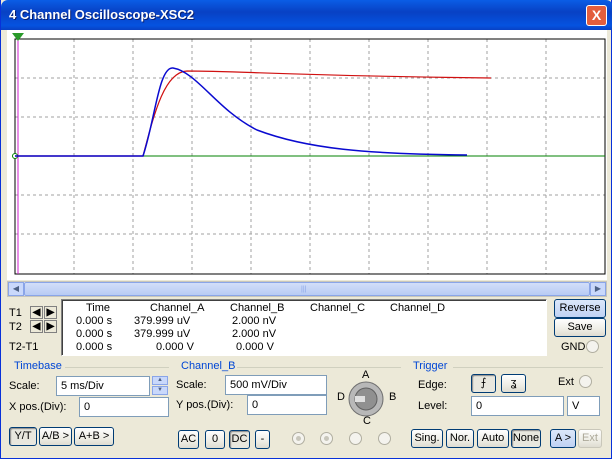  Describe the element at coordinates (160, 390) in the screenshot. I see `timebase-scale-down: ▼` at that location.